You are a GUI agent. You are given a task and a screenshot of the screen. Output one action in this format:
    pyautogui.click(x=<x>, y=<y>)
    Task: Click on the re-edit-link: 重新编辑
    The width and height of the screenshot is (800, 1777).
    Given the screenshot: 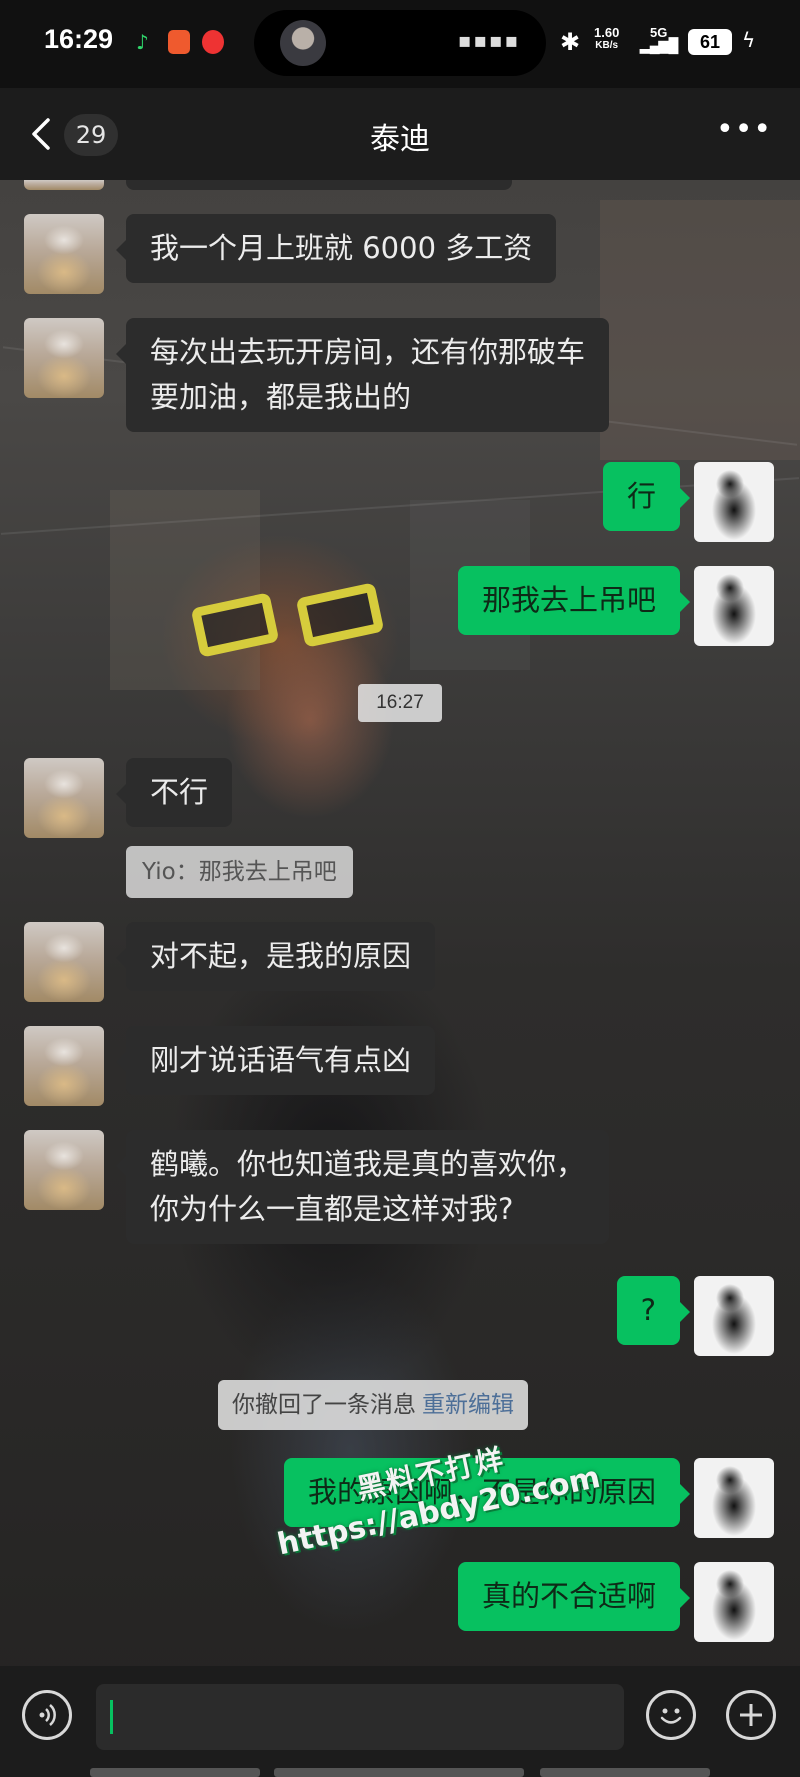 What is the action you would take?
    pyautogui.click(x=468, y=1405)
    